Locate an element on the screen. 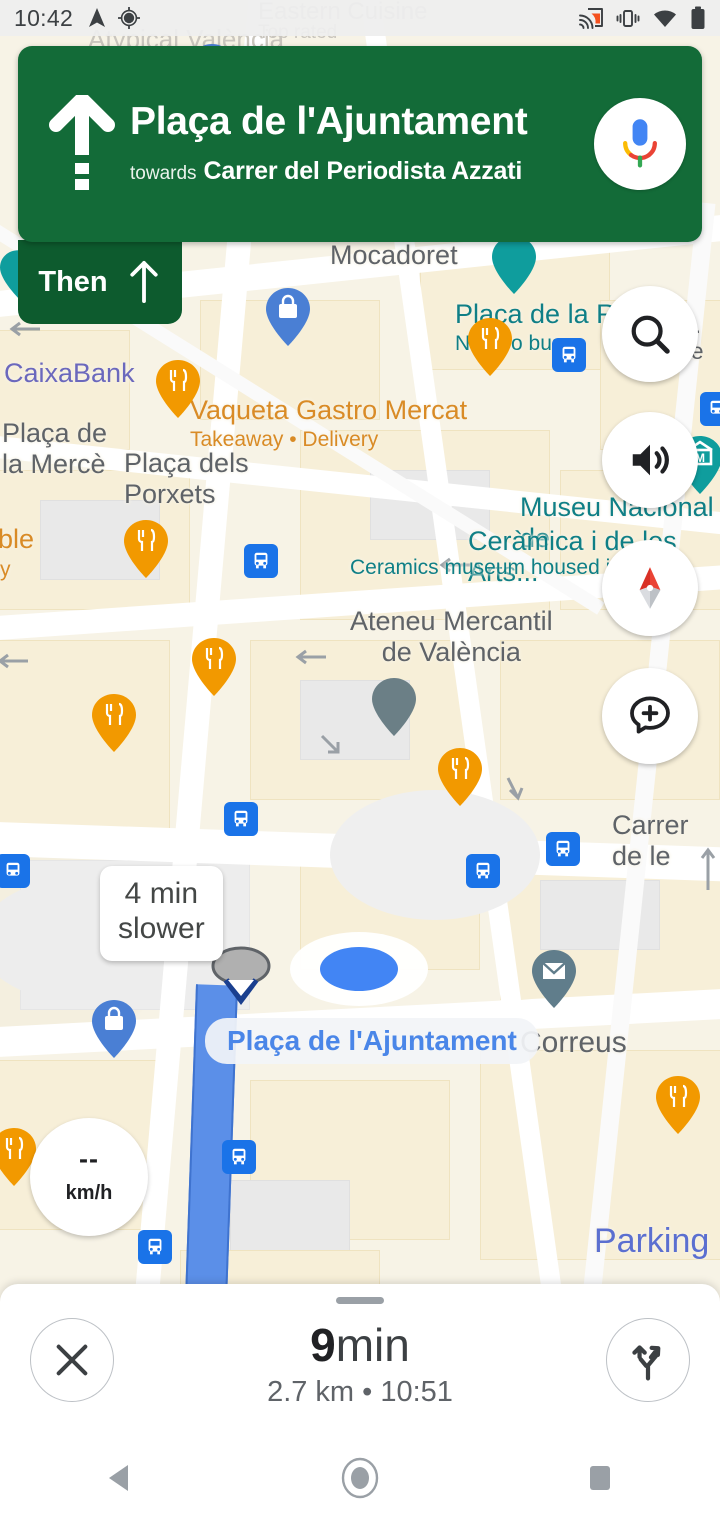 This screenshot has height=1520, width=720. navigation-bottom-sheet: 9min 2.7 km • 10:51 is located at coordinates (360, 1360).